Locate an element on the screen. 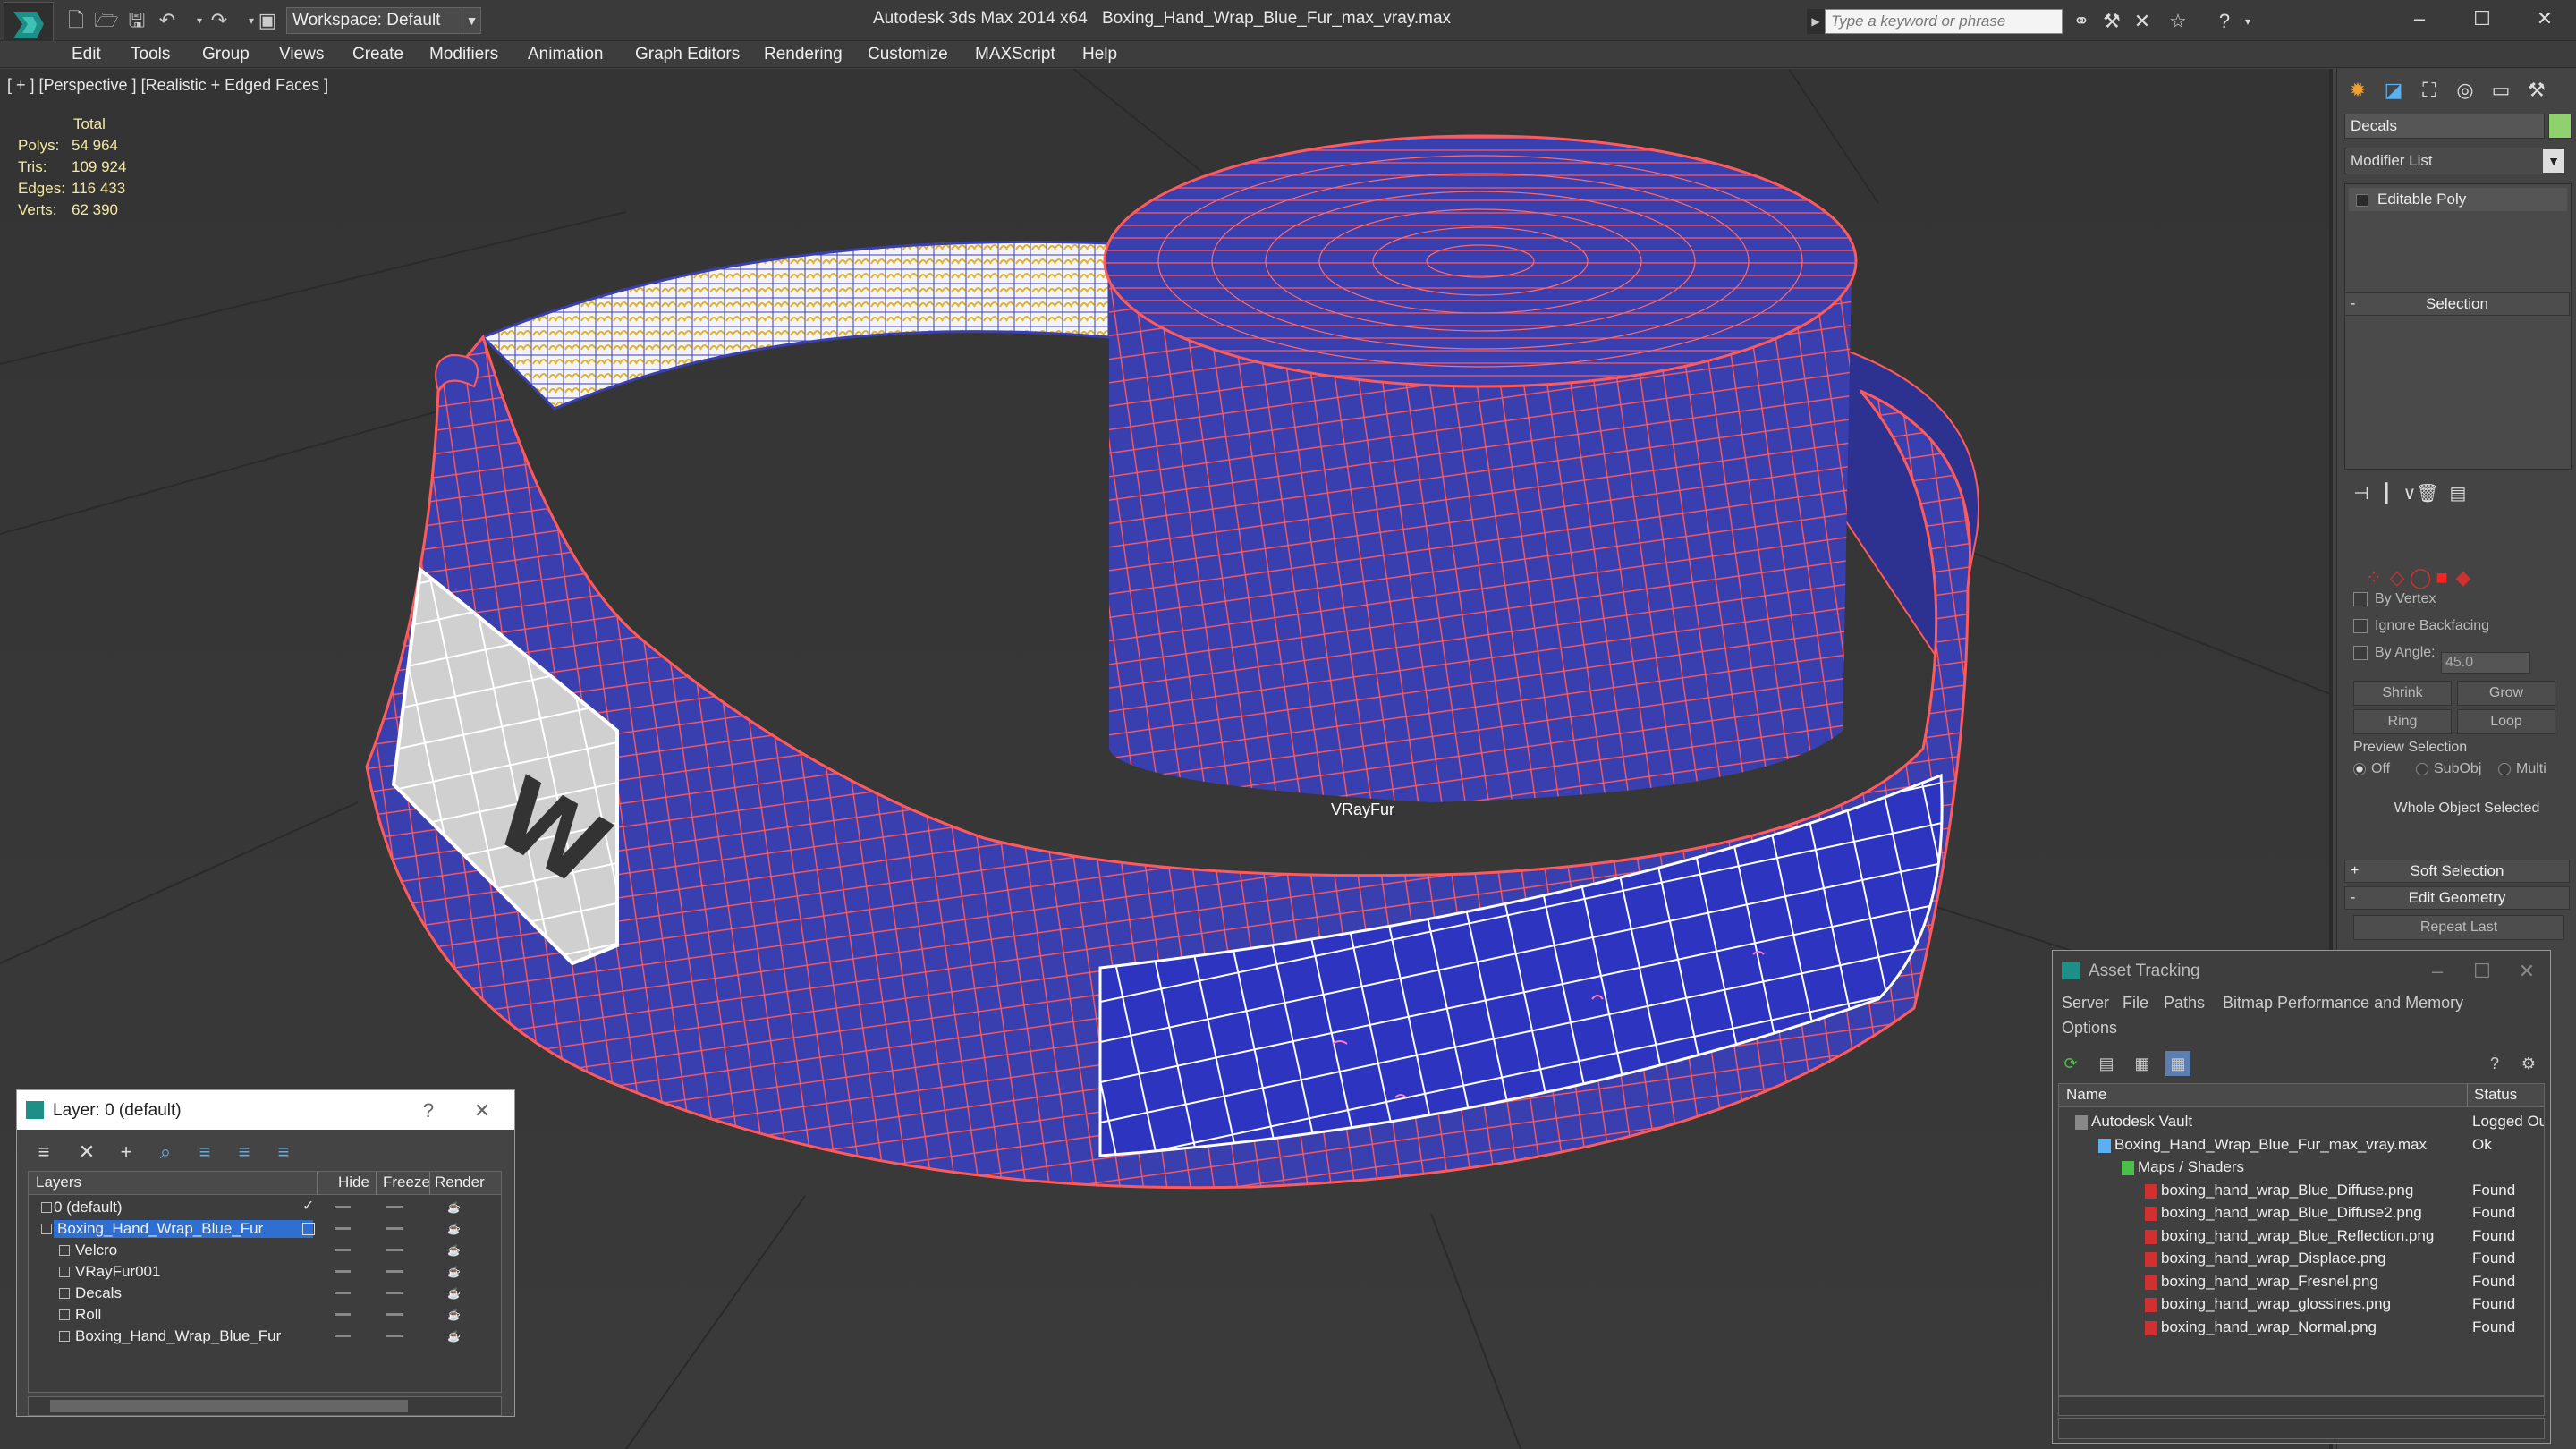 This screenshot has width=2576, height=1449. menu-edit: Edit is located at coordinates (86, 54).